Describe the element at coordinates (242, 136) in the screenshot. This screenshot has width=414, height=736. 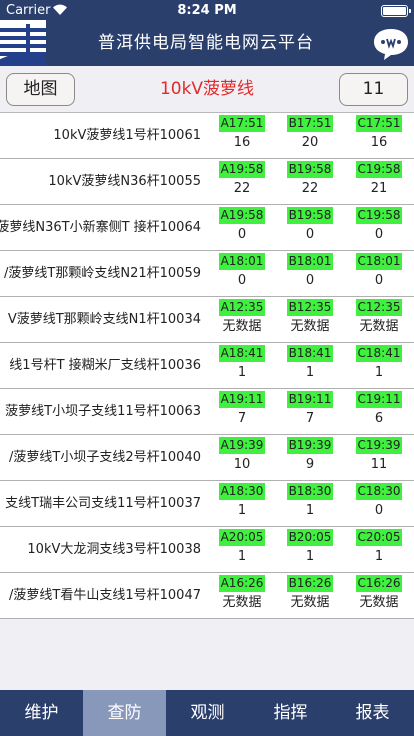
I see `phase-a-cell: A17:51 16` at that location.